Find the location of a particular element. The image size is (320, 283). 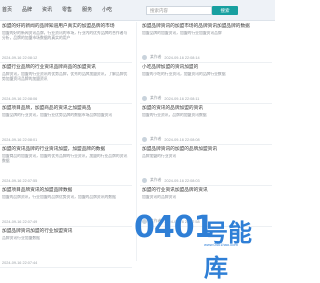

news-title: 加盟品牌资讯加盟的行业加盟资讯 is located at coordinates (66, 231).